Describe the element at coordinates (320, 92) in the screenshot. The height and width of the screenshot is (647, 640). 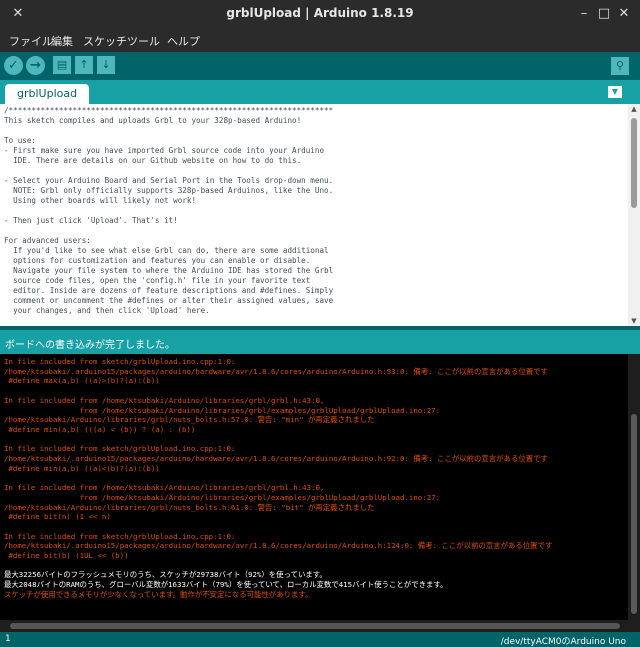
I see `tab-bar: grblUpload ▼` at that location.